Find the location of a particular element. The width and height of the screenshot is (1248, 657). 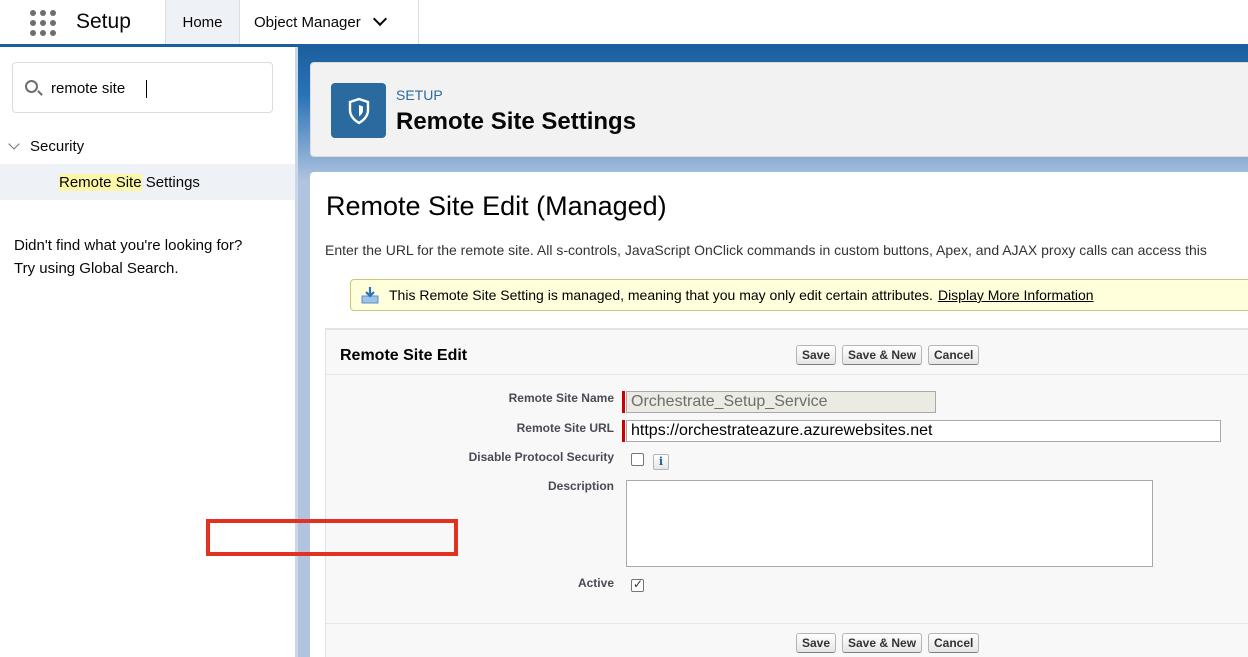

description-textarea is located at coordinates (889, 523).